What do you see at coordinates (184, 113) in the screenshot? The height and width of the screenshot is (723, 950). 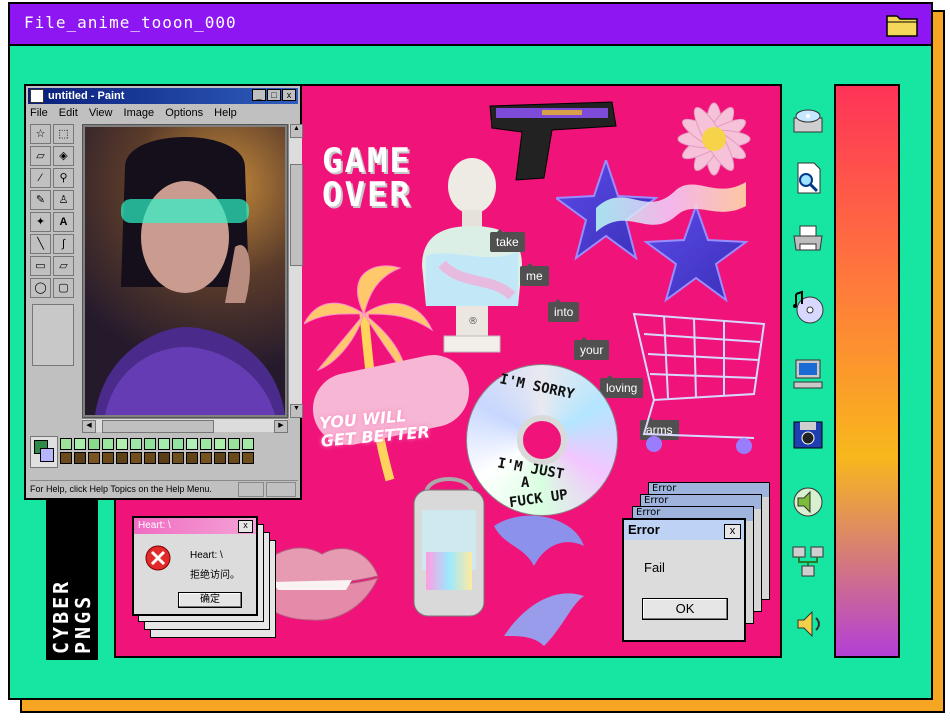 I see `menu-options: Options` at bounding box center [184, 113].